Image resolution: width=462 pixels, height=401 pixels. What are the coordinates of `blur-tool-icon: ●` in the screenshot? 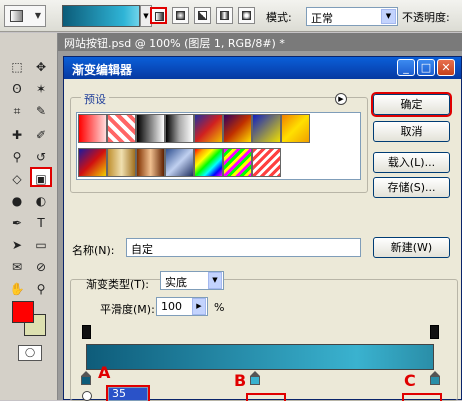 It's located at (17, 201).